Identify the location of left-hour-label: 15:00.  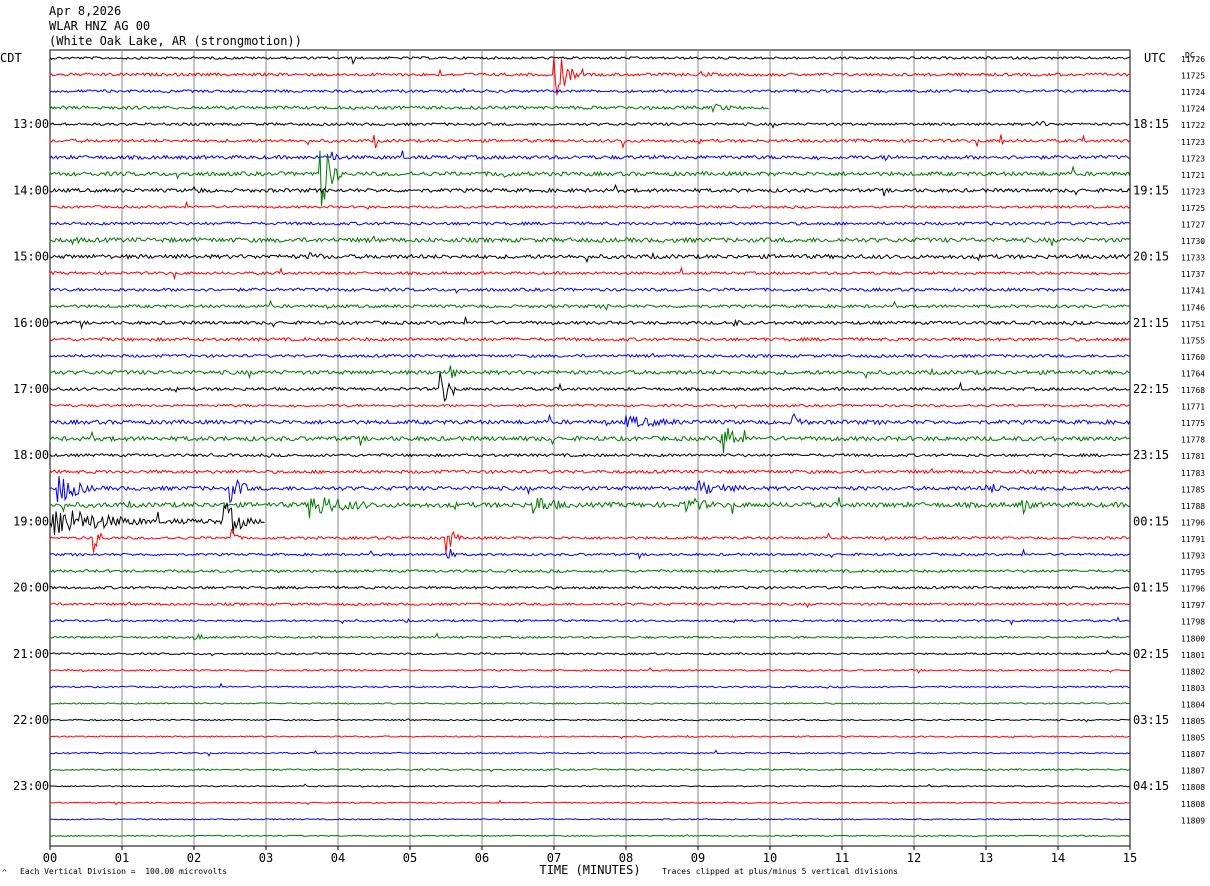
(31, 257).